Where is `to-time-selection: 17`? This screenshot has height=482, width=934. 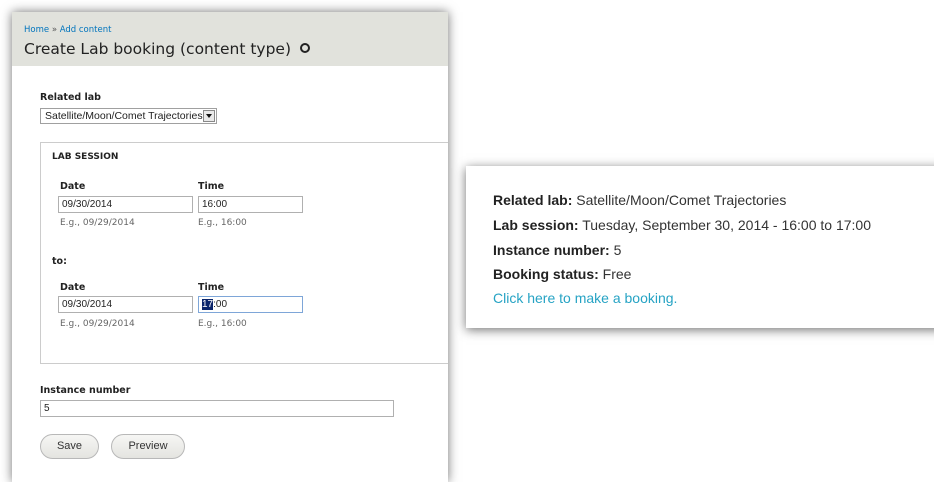
to-time-selection: 17 is located at coordinates (208, 304).